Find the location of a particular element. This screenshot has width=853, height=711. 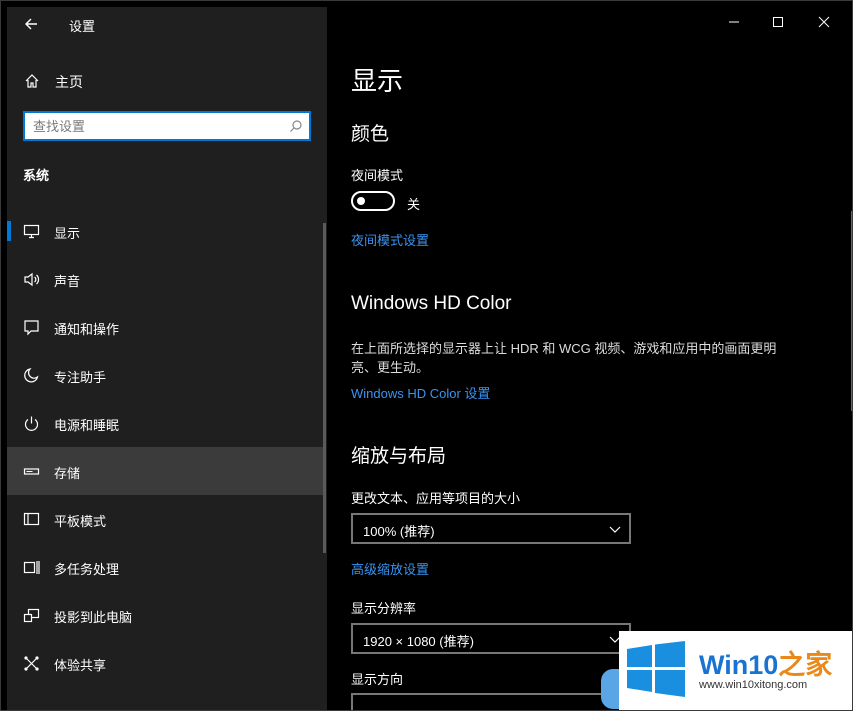

brand-a: Win10 is located at coordinates (739, 665).